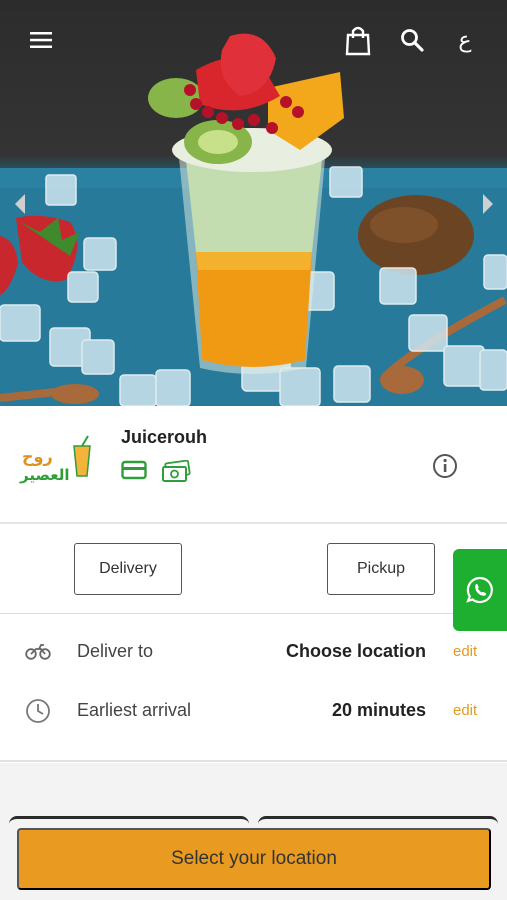 The height and width of the screenshot is (900, 507). What do you see at coordinates (55, 459) in the screenshot?
I see `store-logo-image: روح العصير` at bounding box center [55, 459].